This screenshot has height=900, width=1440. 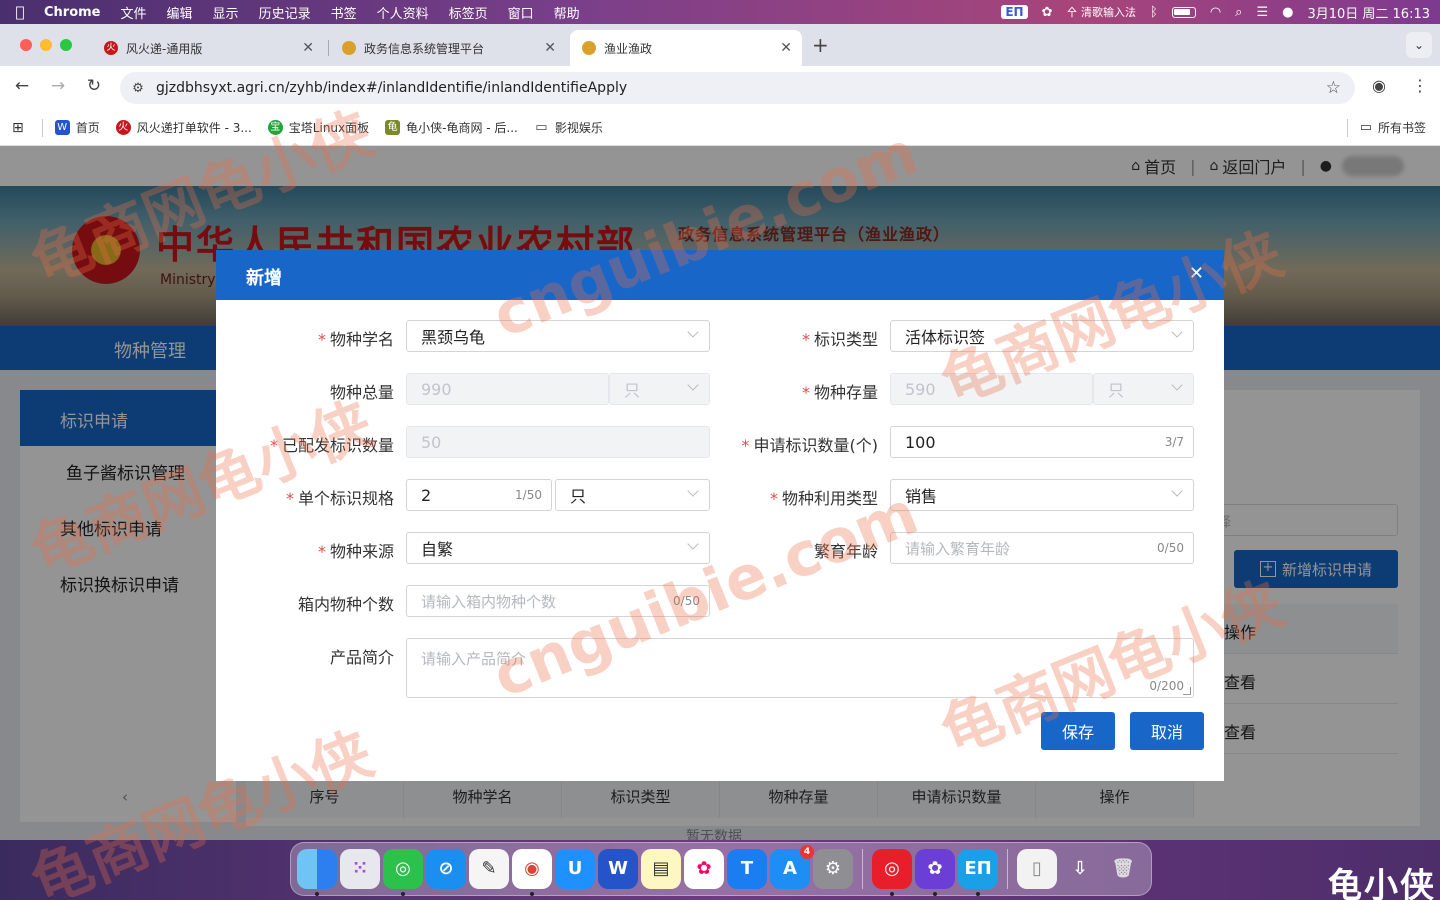 What do you see at coordinates (403, 872) in the screenshot?
I see `wechat-icon: ◎` at bounding box center [403, 872].